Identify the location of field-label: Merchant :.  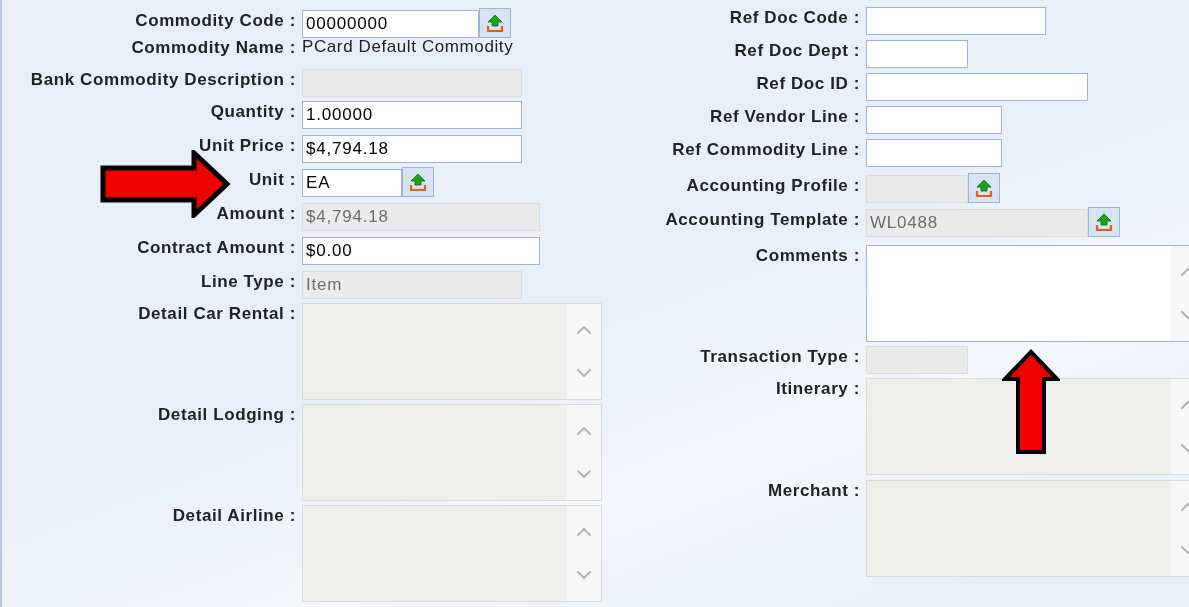
(814, 491).